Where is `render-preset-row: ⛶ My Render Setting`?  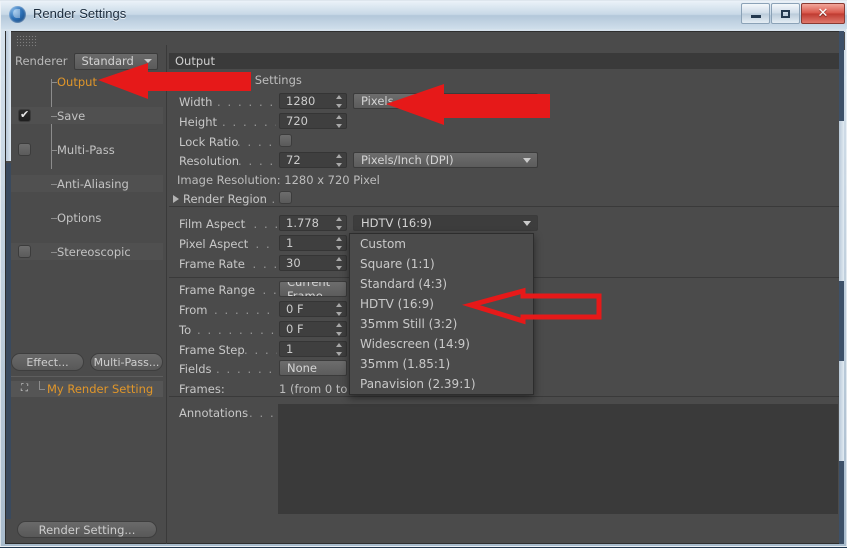
render-preset-row: ⛶ My Render Setting is located at coordinates (87, 389).